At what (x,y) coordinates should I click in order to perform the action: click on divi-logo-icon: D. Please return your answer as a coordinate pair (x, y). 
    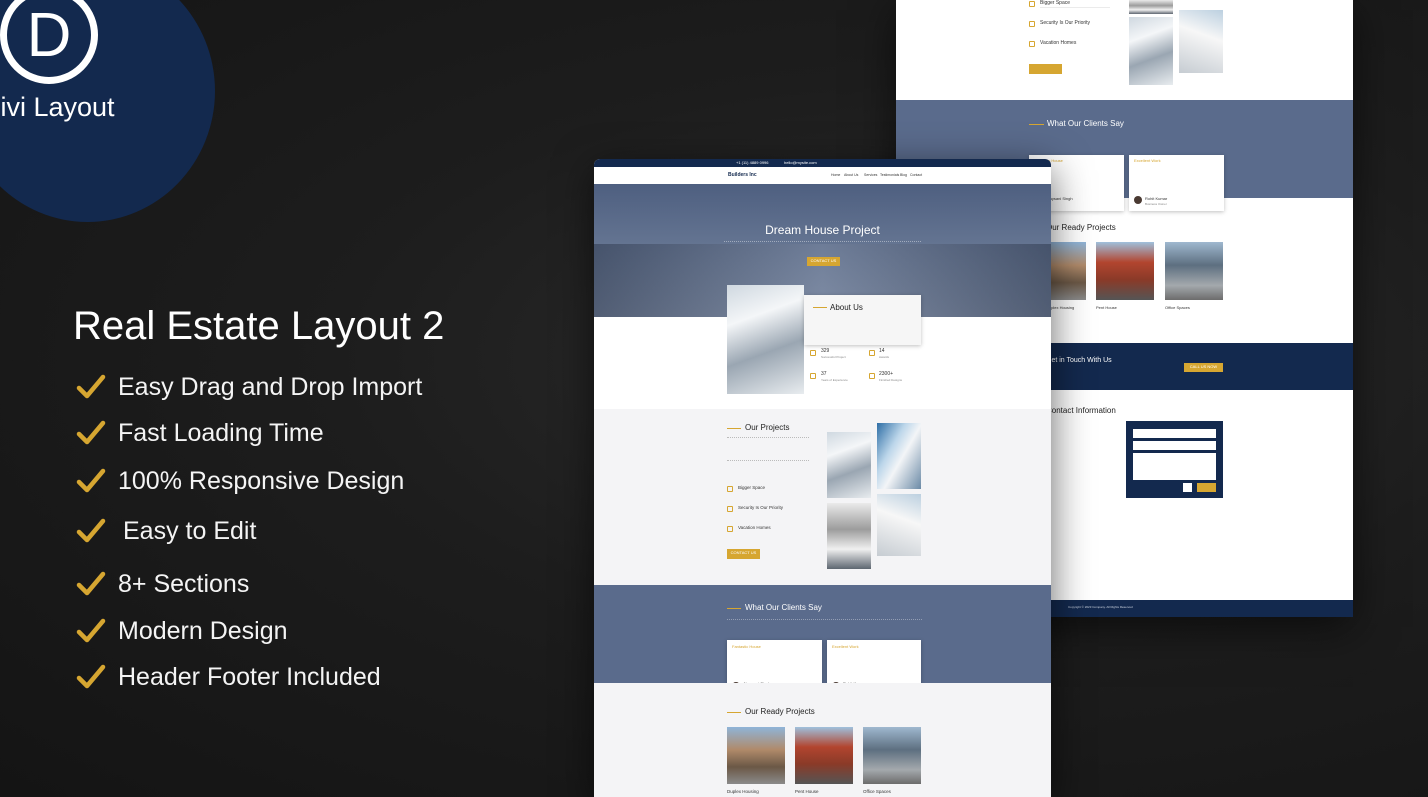
    Looking at the image, I should click on (49, 42).